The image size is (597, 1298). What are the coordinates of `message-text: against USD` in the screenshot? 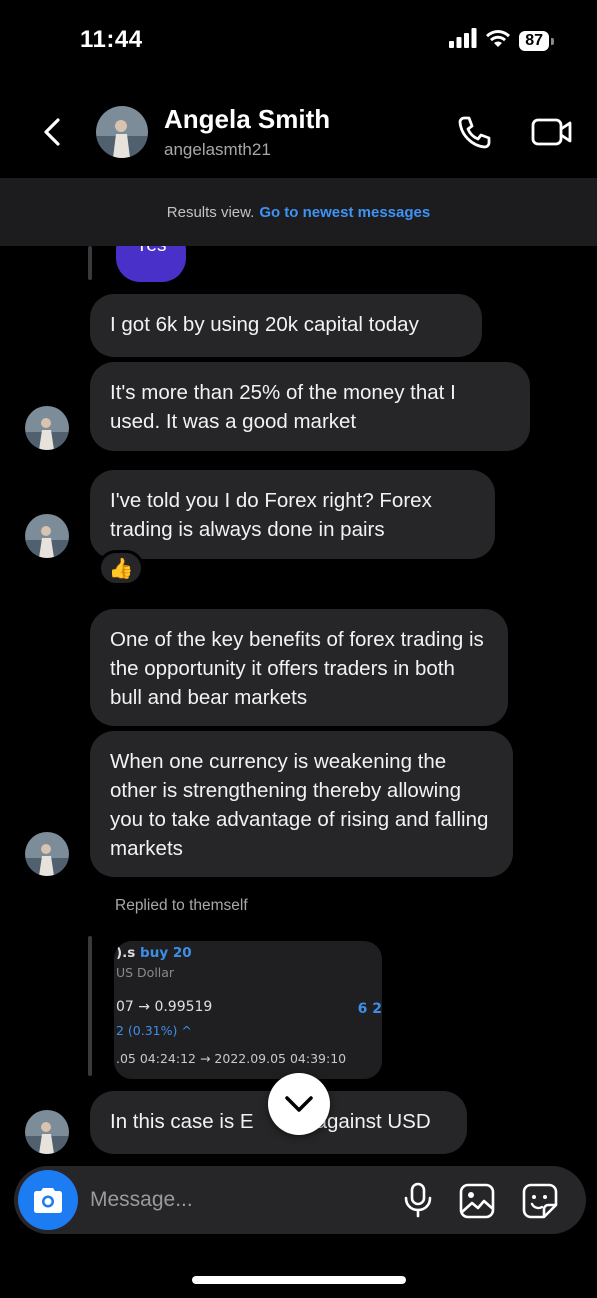 It's located at (373, 1121).